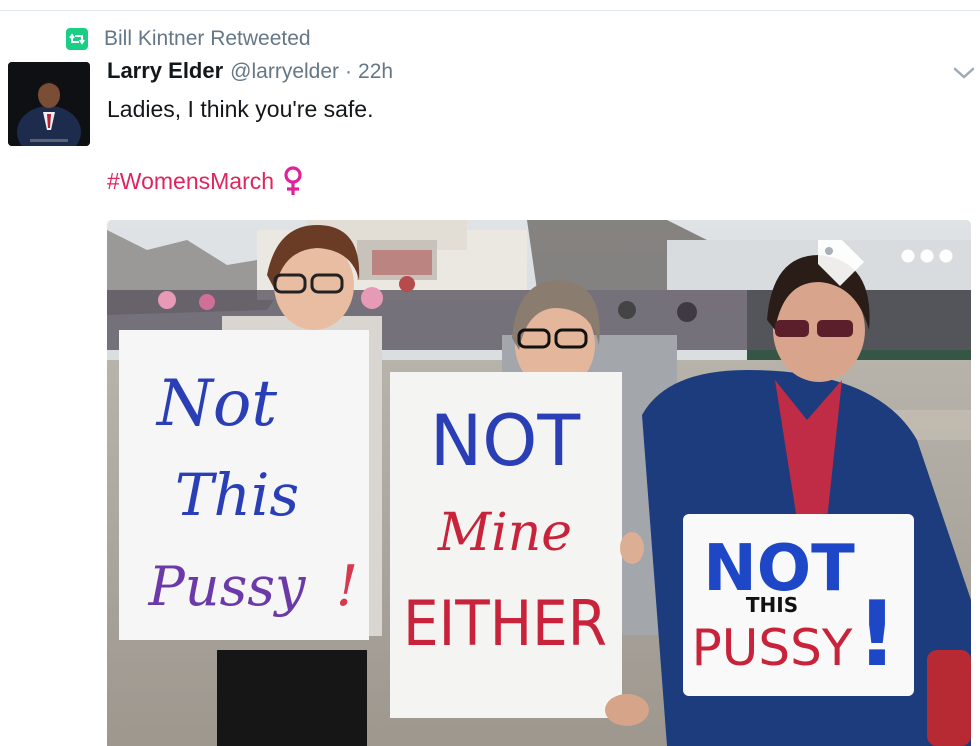  I want to click on timeline-divider, so click(490, 10).